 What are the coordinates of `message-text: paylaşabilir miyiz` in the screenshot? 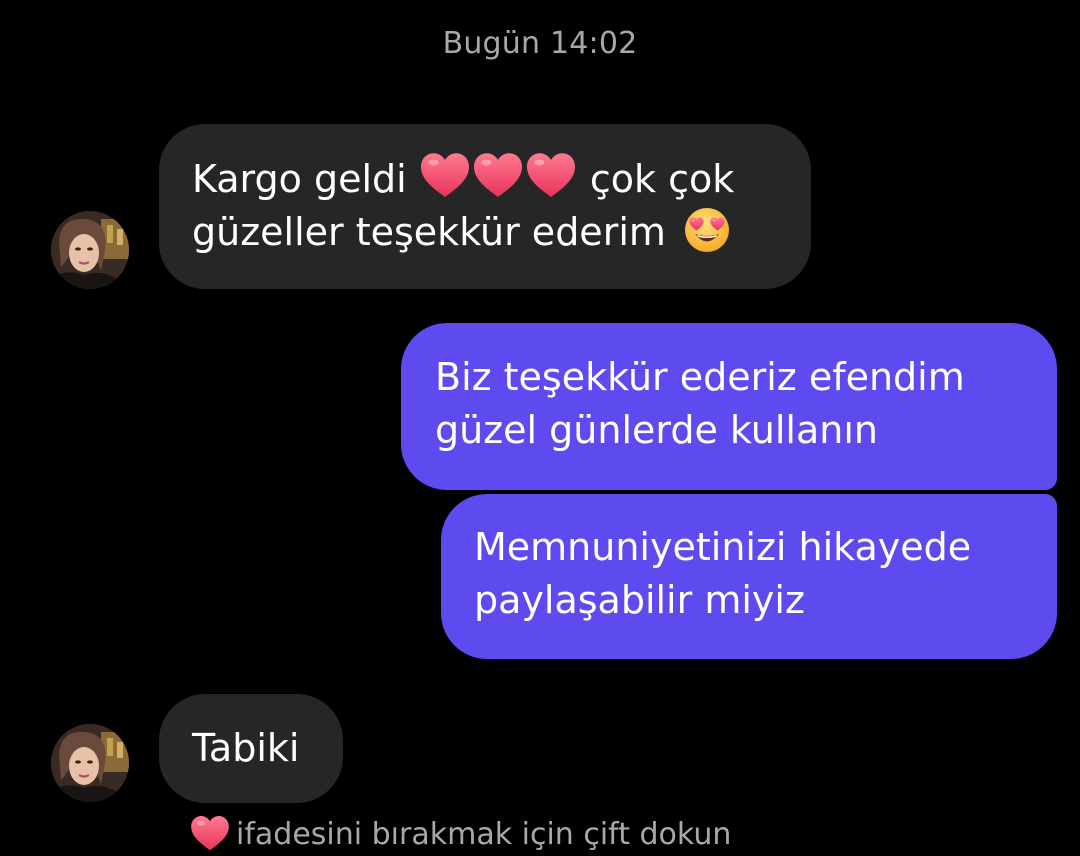 It's located at (639, 600).